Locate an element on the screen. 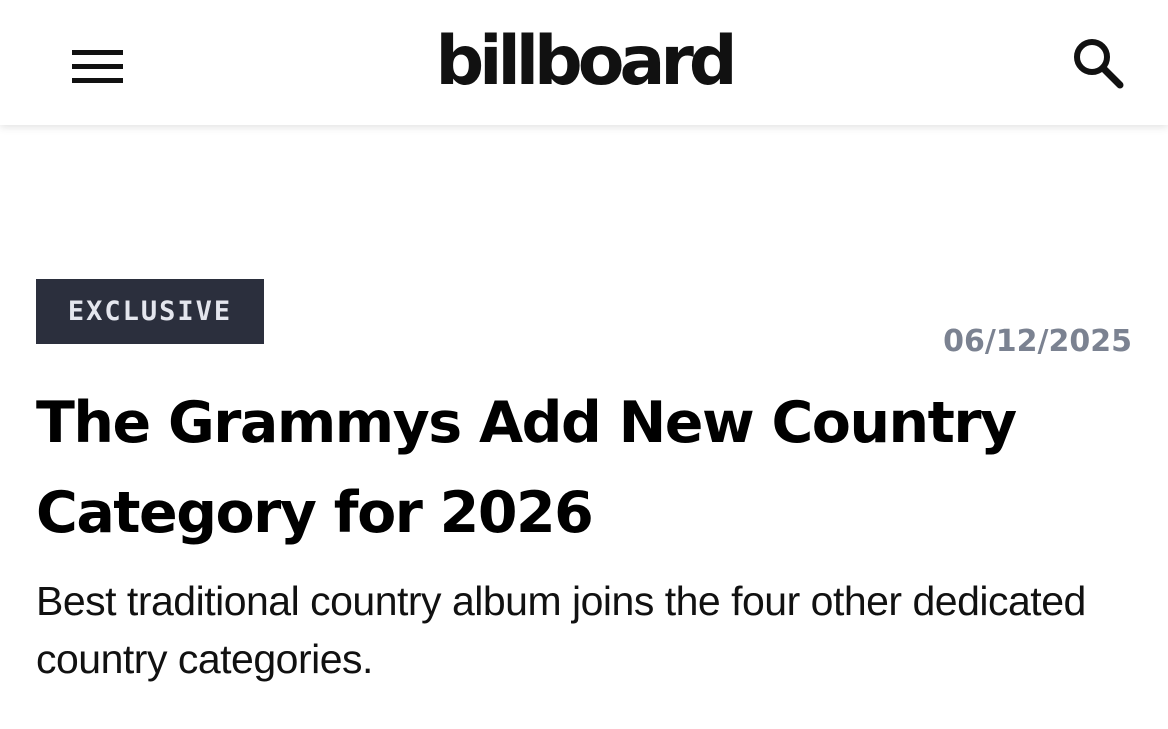 The image size is (1168, 729). search-button is located at coordinates (1096, 64).